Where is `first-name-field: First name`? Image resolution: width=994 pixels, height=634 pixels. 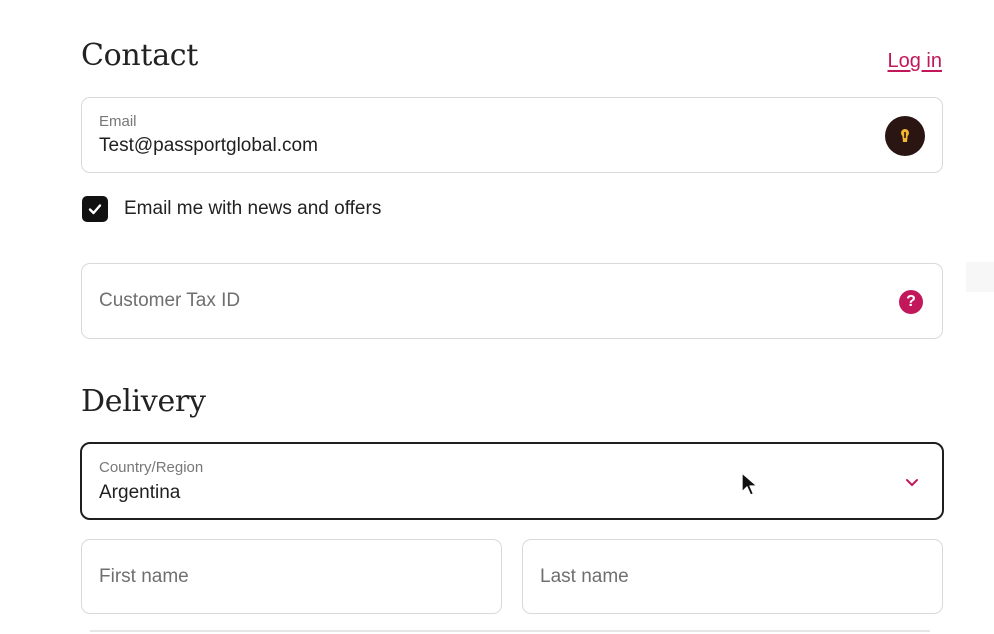
first-name-field: First name is located at coordinates (291, 576).